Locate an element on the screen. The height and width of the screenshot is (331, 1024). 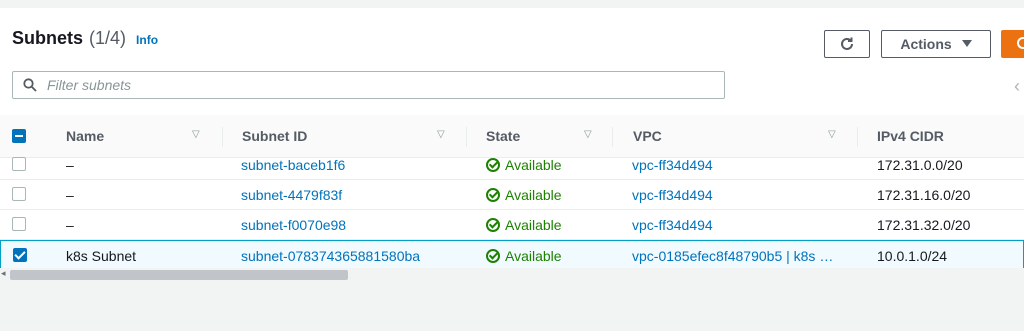
panel-header: Subnets (1/4) Info is located at coordinates (85, 43).